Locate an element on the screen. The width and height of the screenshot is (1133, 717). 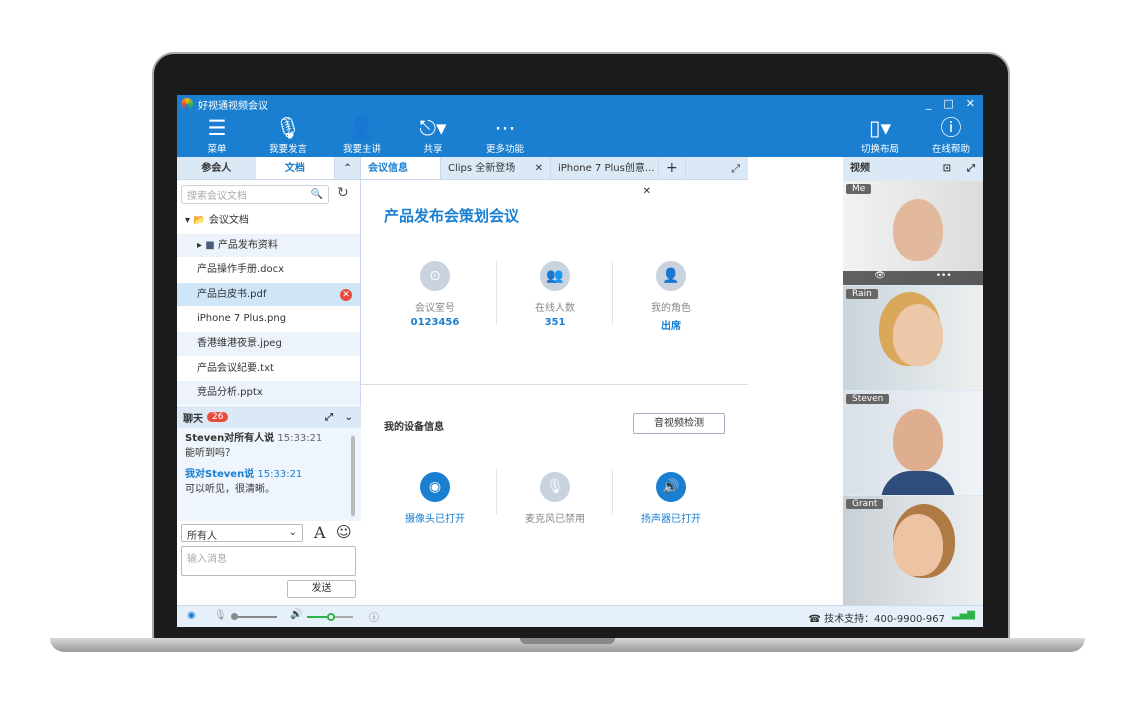
recipient-select: 所有人 ⌄ is located at coordinates (242, 533).